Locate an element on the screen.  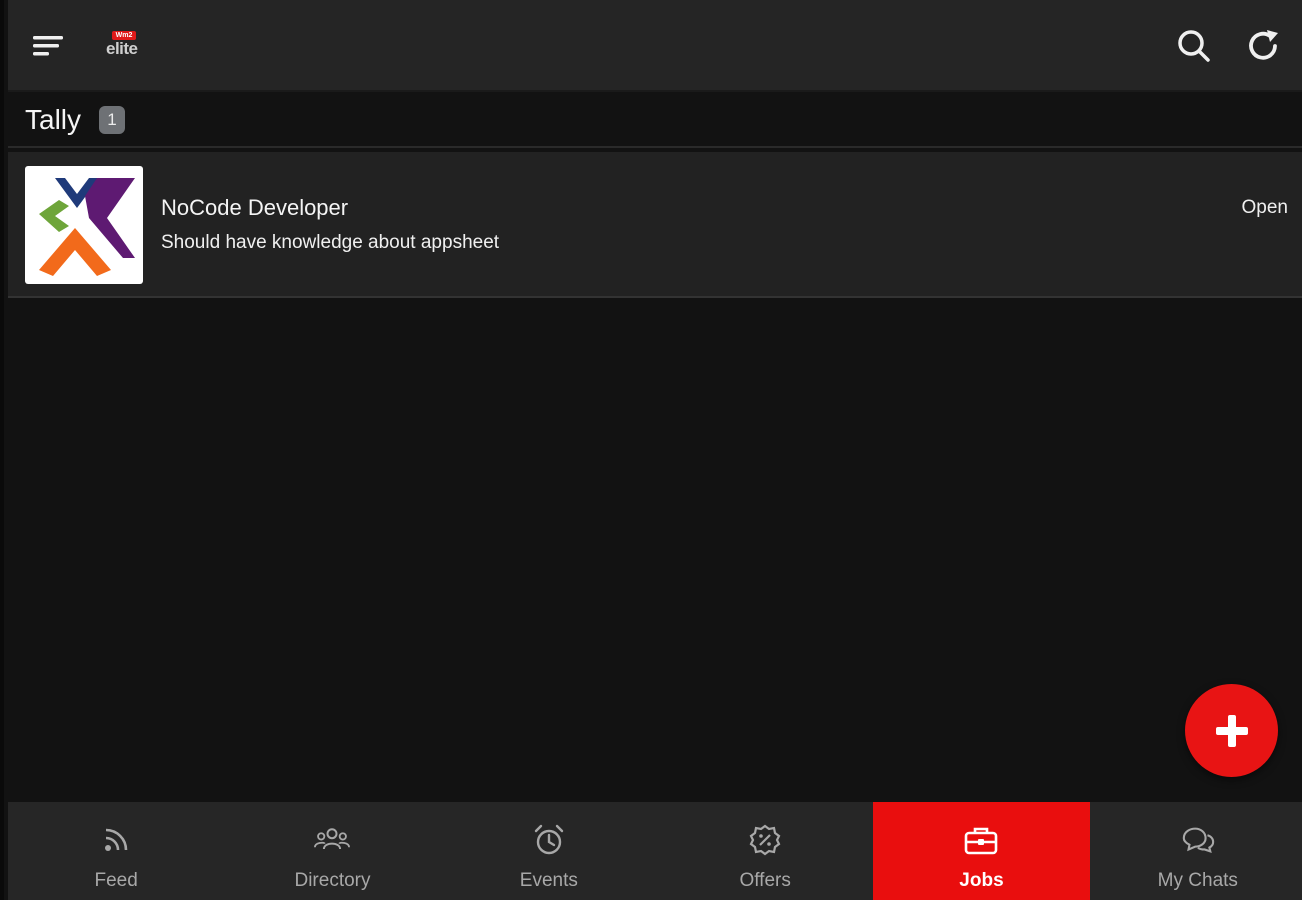
app-logo: Wm2 elite is located at coordinates (124, 46).